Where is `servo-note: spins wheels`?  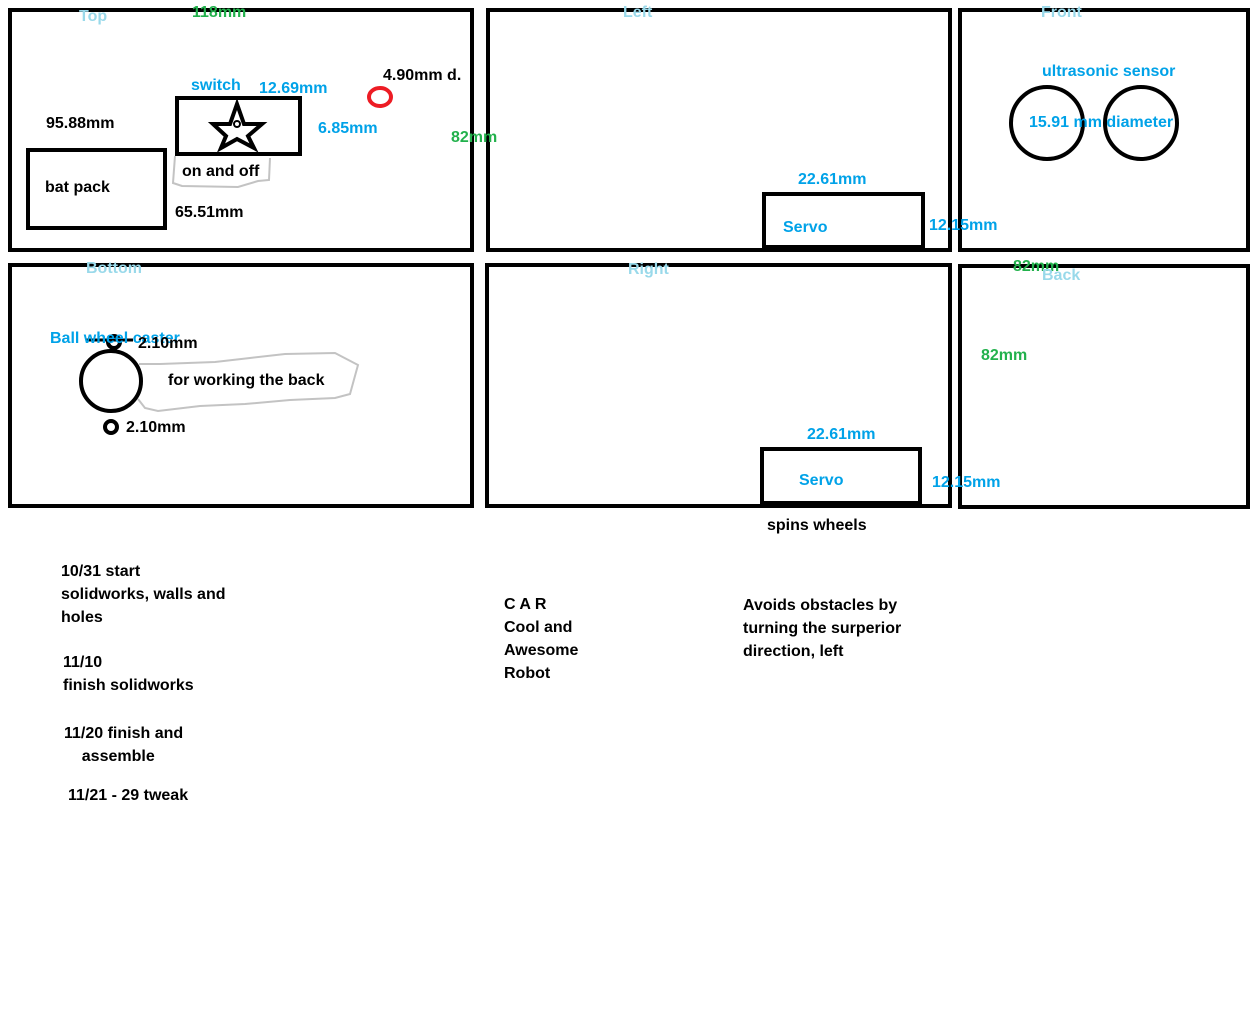
servo-note: spins wheels is located at coordinates (817, 525).